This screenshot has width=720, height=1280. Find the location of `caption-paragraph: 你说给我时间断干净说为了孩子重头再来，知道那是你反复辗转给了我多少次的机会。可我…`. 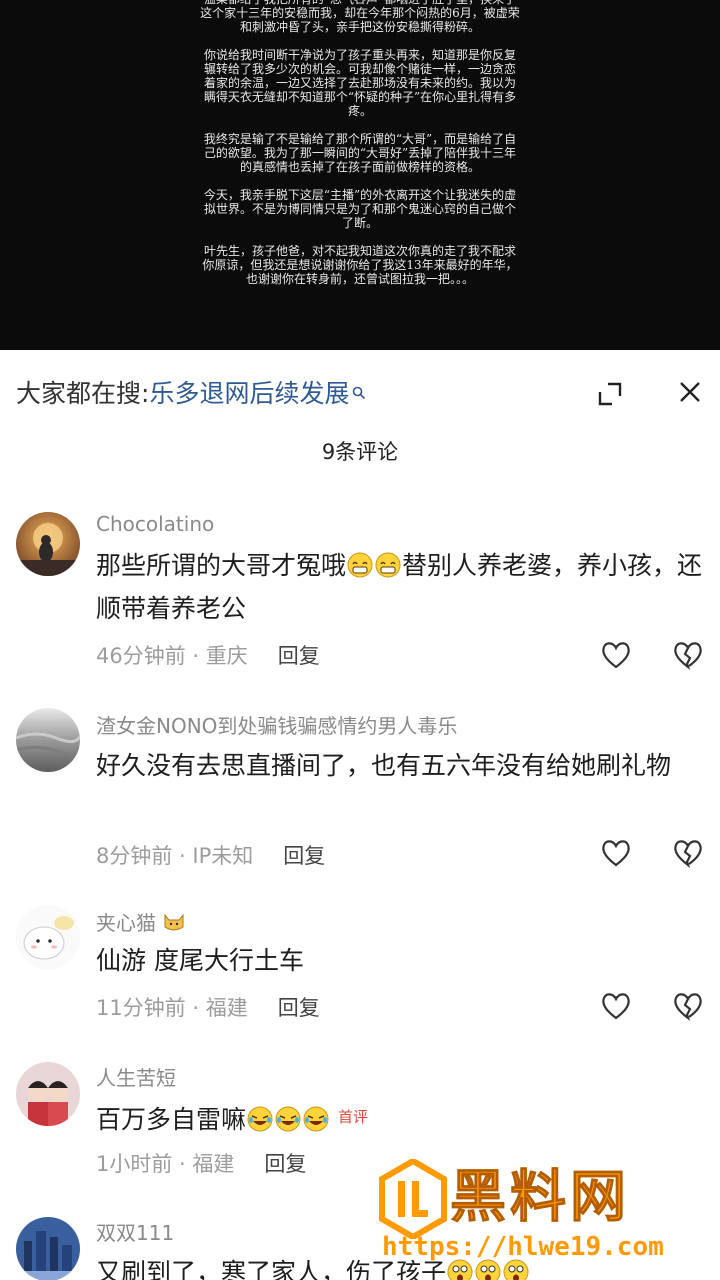

caption-paragraph: 你说给我时间断干净说为了孩子重头再来，知道那是你反复辗转给了我多少次的机会。可我… is located at coordinates (360, 83).